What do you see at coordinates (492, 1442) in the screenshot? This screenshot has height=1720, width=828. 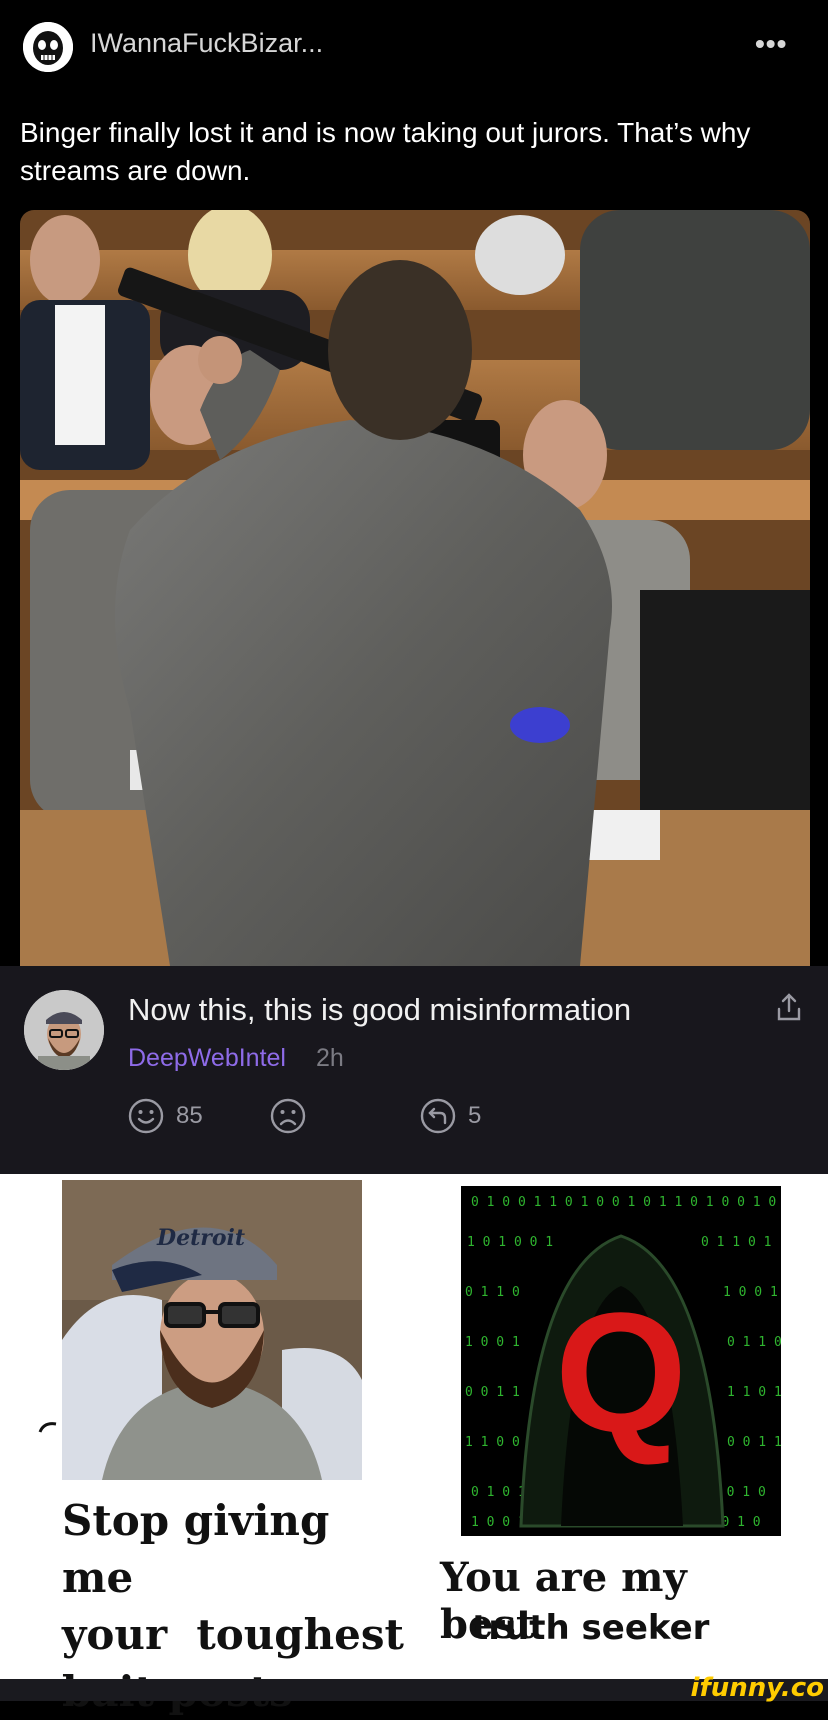 I see `svg-text: 1 1 0 0` at bounding box center [492, 1442].